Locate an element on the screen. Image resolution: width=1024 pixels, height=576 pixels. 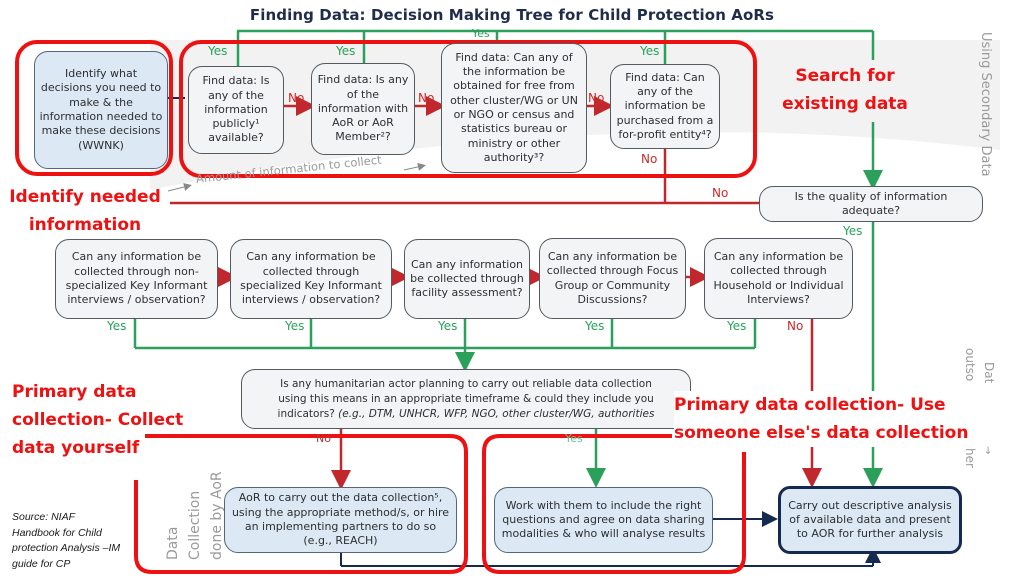
no-label-quality: No is located at coordinates (720, 193).